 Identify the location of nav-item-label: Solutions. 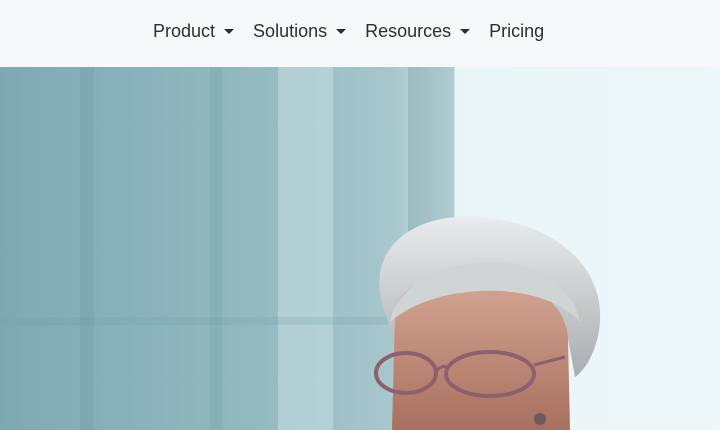
(290, 31).